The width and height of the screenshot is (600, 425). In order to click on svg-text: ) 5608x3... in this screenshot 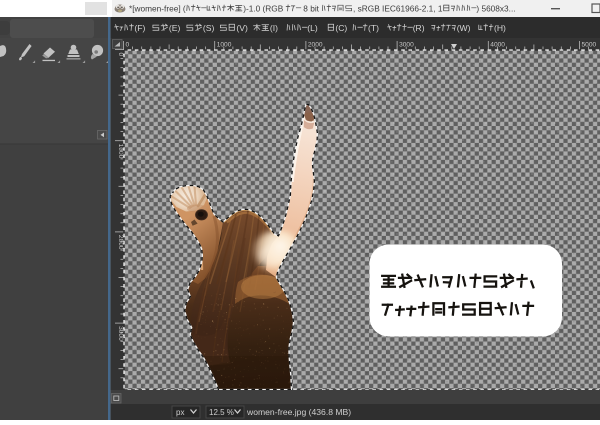, I will do `click(495, 9)`.